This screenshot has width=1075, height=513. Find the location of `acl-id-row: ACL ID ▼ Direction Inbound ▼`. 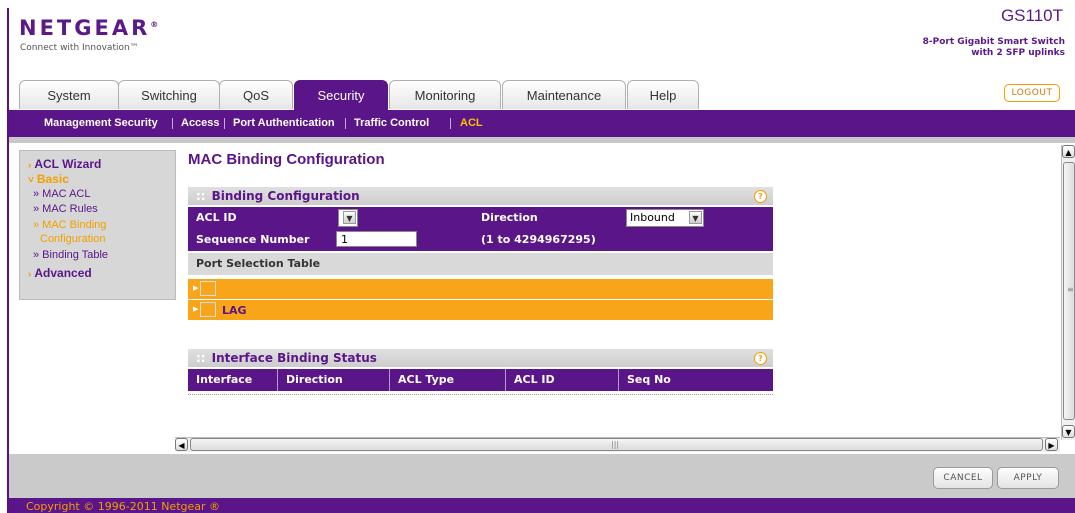

acl-id-row: ACL ID ▼ Direction Inbound ▼ is located at coordinates (480, 218).